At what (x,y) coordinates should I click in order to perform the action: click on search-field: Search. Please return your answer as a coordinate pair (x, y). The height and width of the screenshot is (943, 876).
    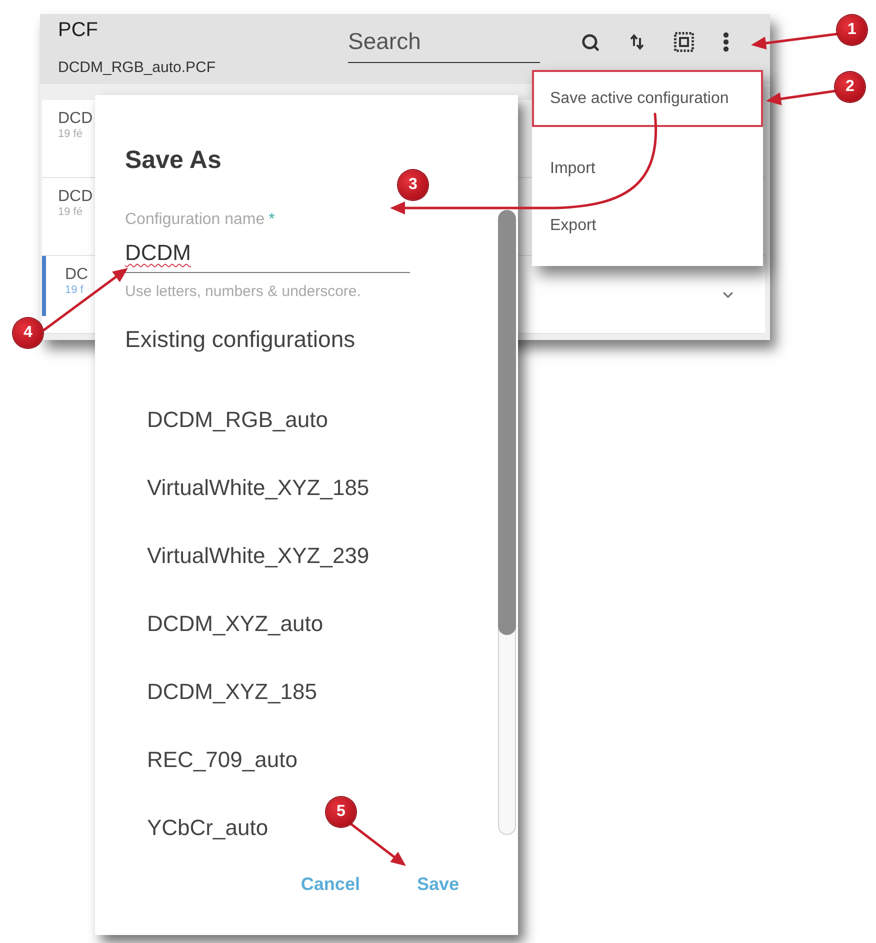
    Looking at the image, I should click on (444, 40).